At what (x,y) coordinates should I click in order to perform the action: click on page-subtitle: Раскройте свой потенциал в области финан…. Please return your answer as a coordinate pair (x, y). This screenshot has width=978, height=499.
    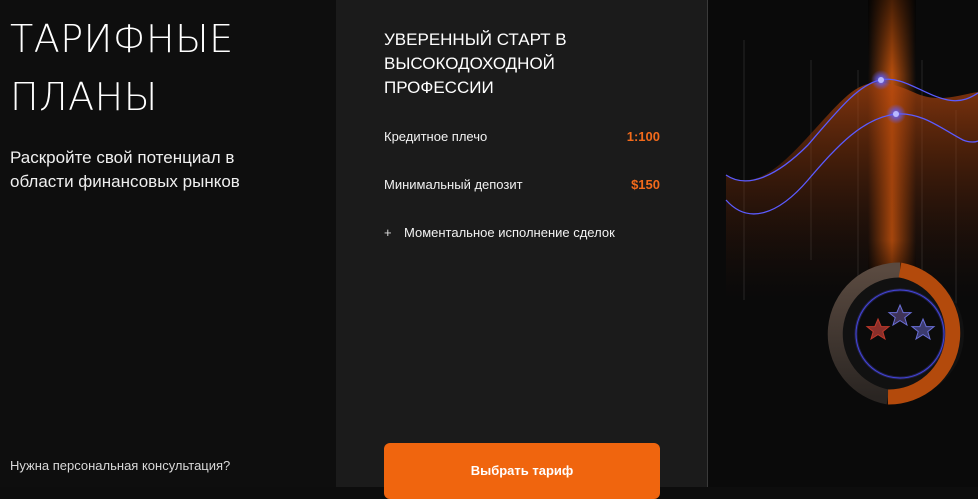
    Looking at the image, I should click on (125, 170).